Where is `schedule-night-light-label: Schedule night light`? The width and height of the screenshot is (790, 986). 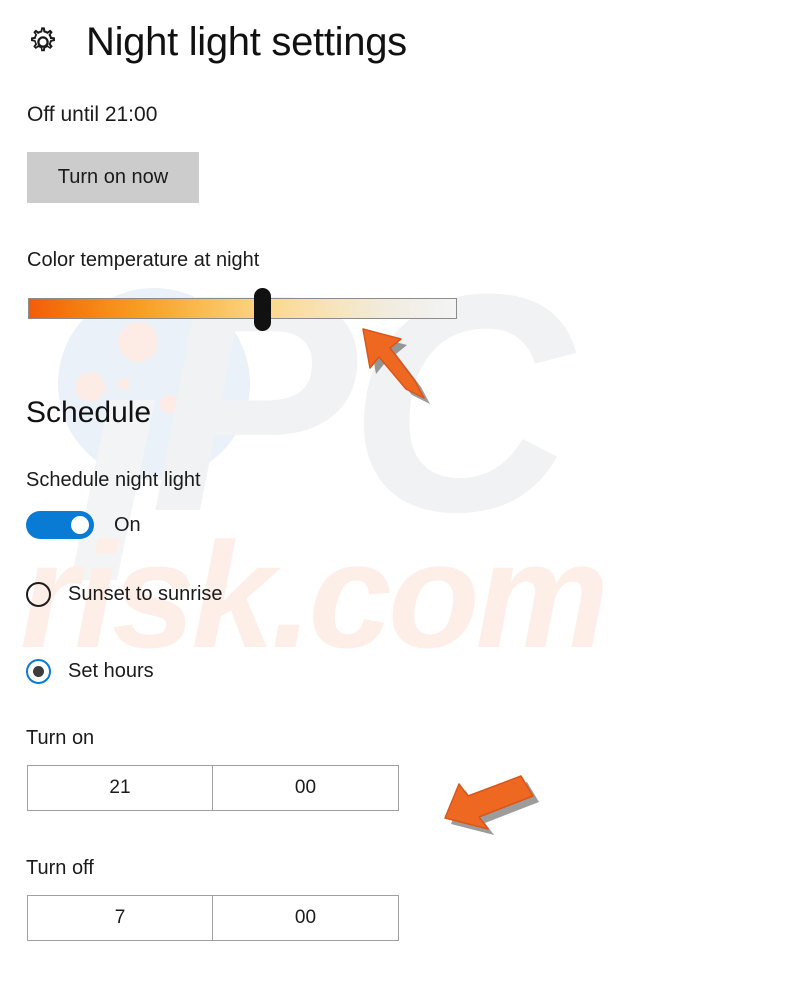 schedule-night-light-label: Schedule night light is located at coordinates (113, 480).